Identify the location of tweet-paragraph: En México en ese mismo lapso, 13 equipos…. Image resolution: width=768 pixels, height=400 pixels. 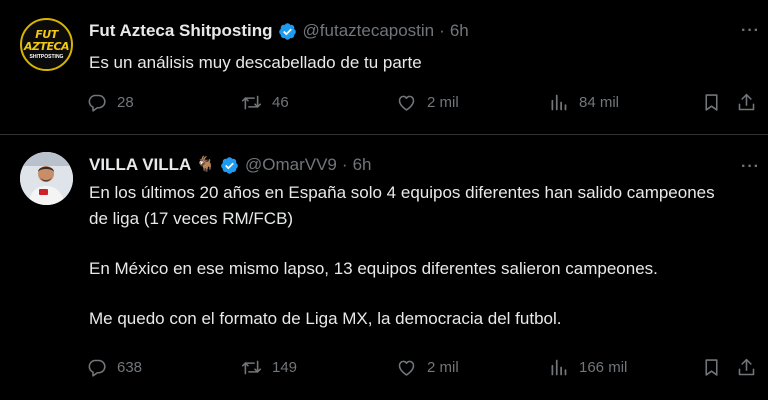
(373, 268).